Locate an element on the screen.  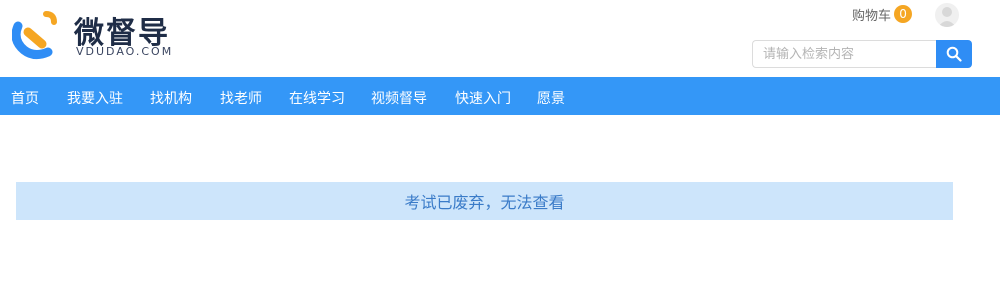
notice-text: 考试已废弃，无法查看 is located at coordinates (484, 202).